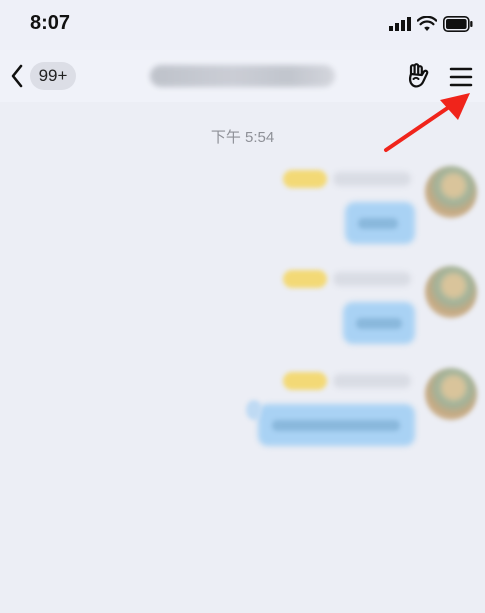  I want to click on battery-icon, so click(458, 24).